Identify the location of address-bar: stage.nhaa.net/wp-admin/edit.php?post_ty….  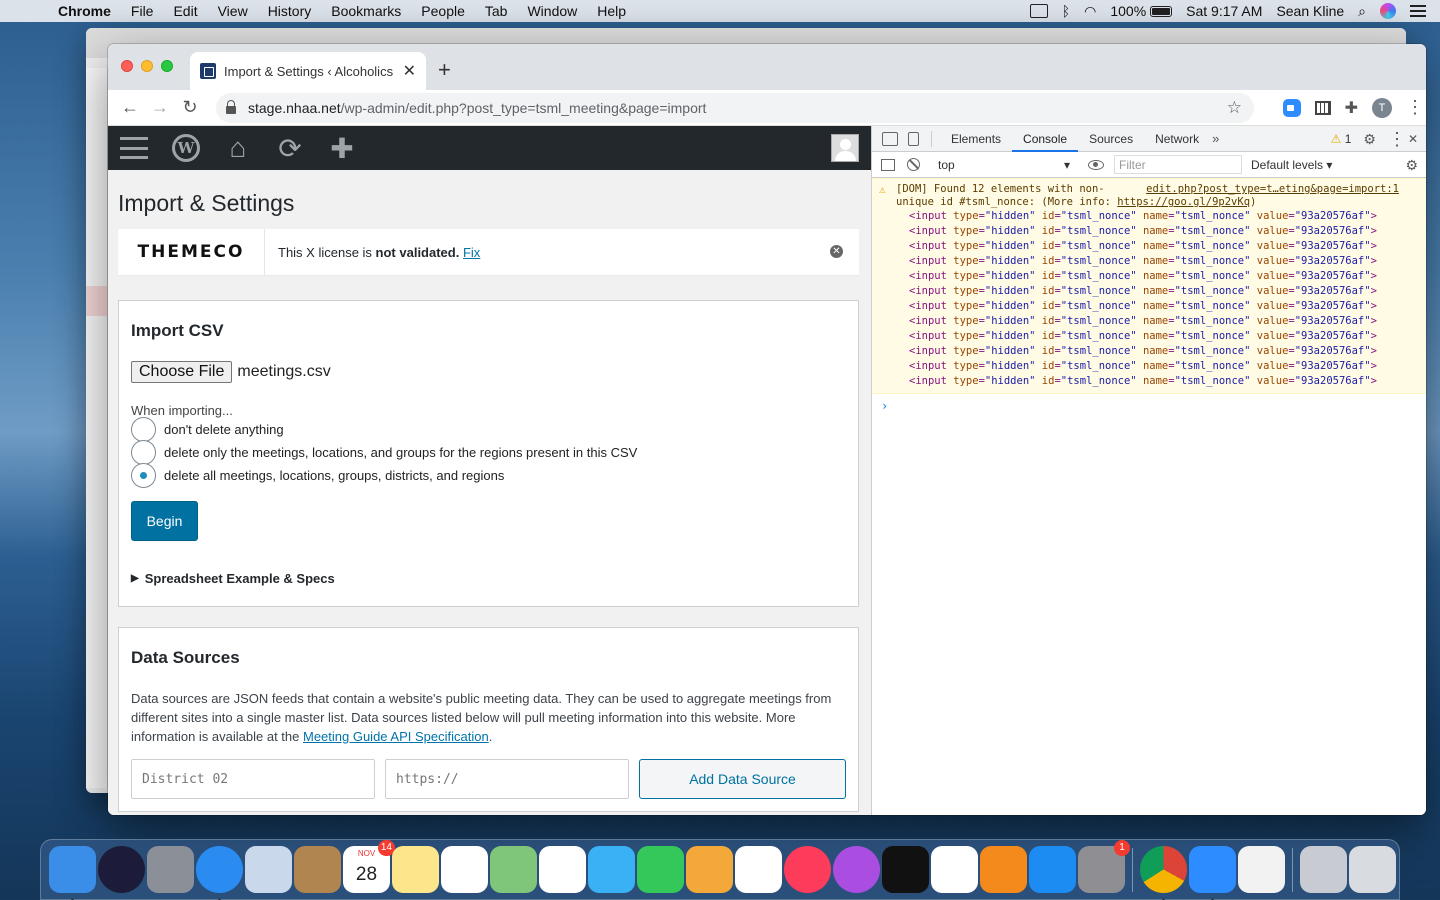
(735, 108).